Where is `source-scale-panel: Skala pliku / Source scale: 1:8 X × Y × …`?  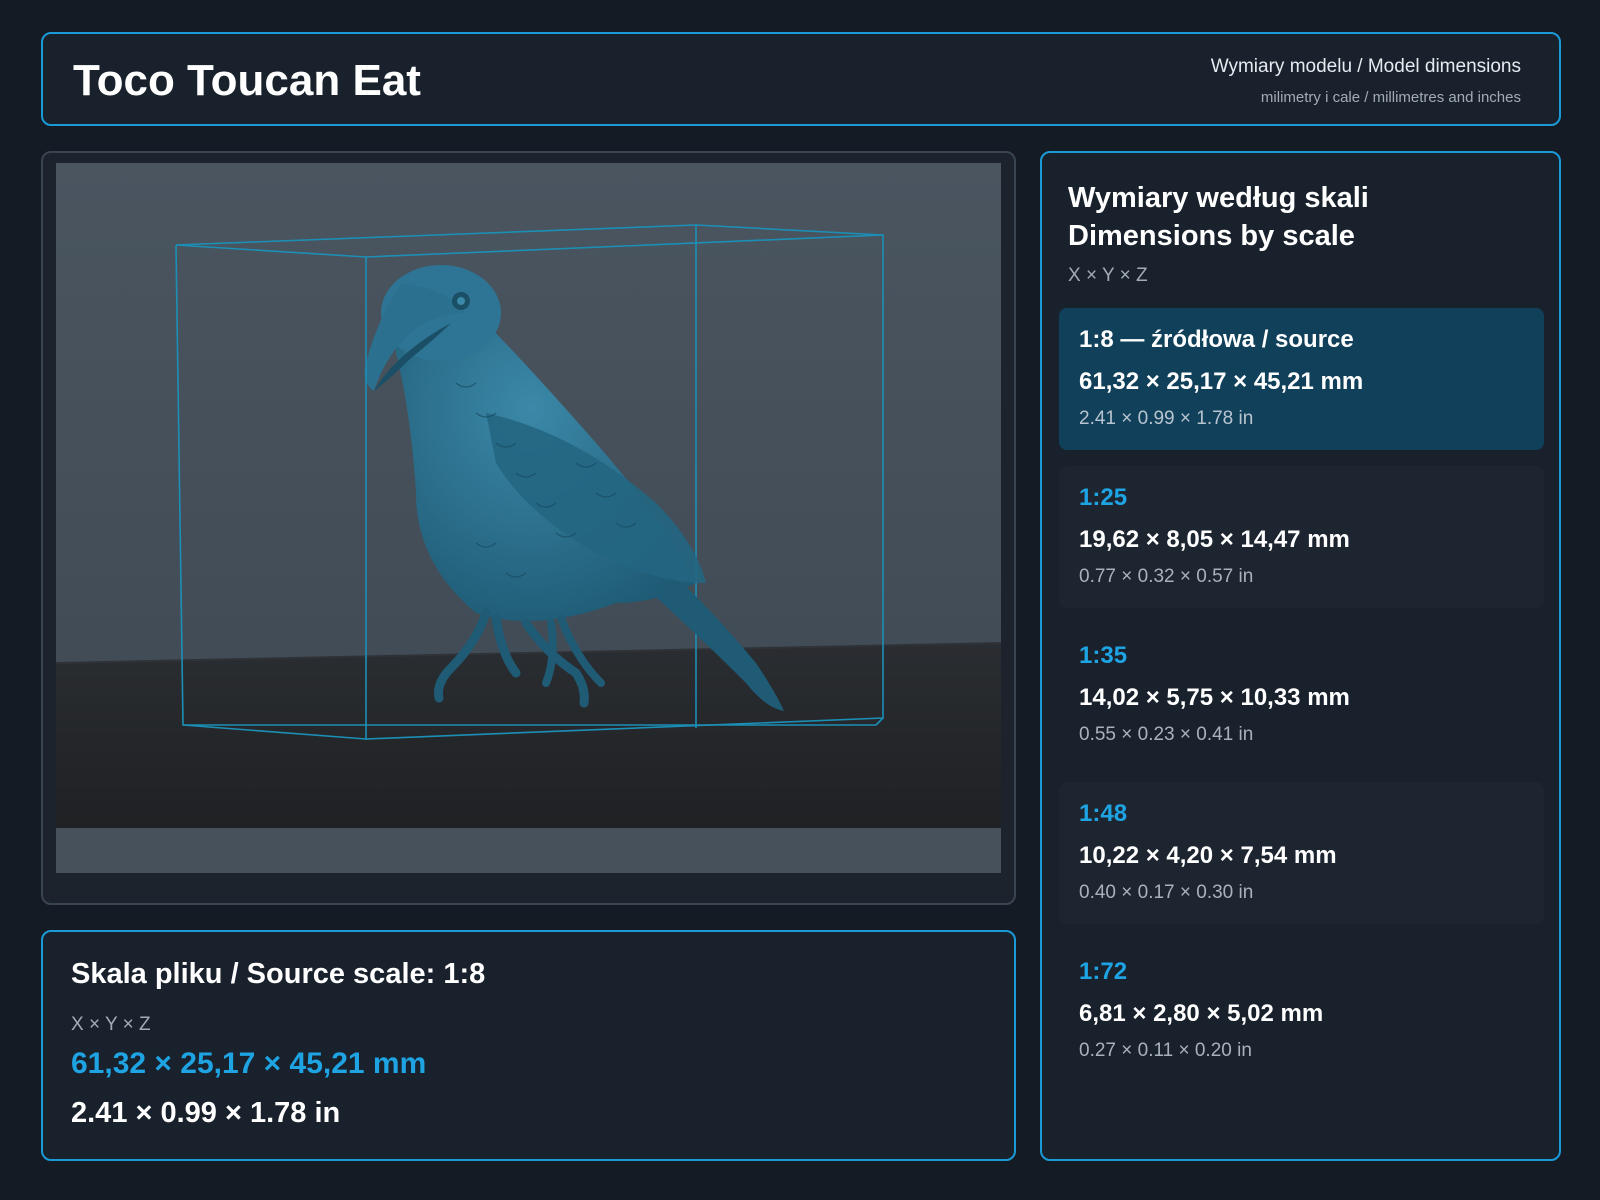 source-scale-panel: Skala pliku / Source scale: 1:8 X × Y × … is located at coordinates (528, 1045).